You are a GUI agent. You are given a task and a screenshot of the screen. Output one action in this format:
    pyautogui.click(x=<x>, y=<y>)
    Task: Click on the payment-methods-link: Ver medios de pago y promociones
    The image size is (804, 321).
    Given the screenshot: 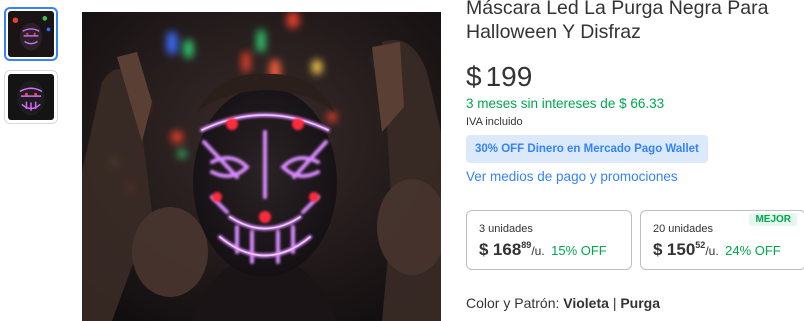 What is the action you would take?
    pyautogui.click(x=572, y=176)
    